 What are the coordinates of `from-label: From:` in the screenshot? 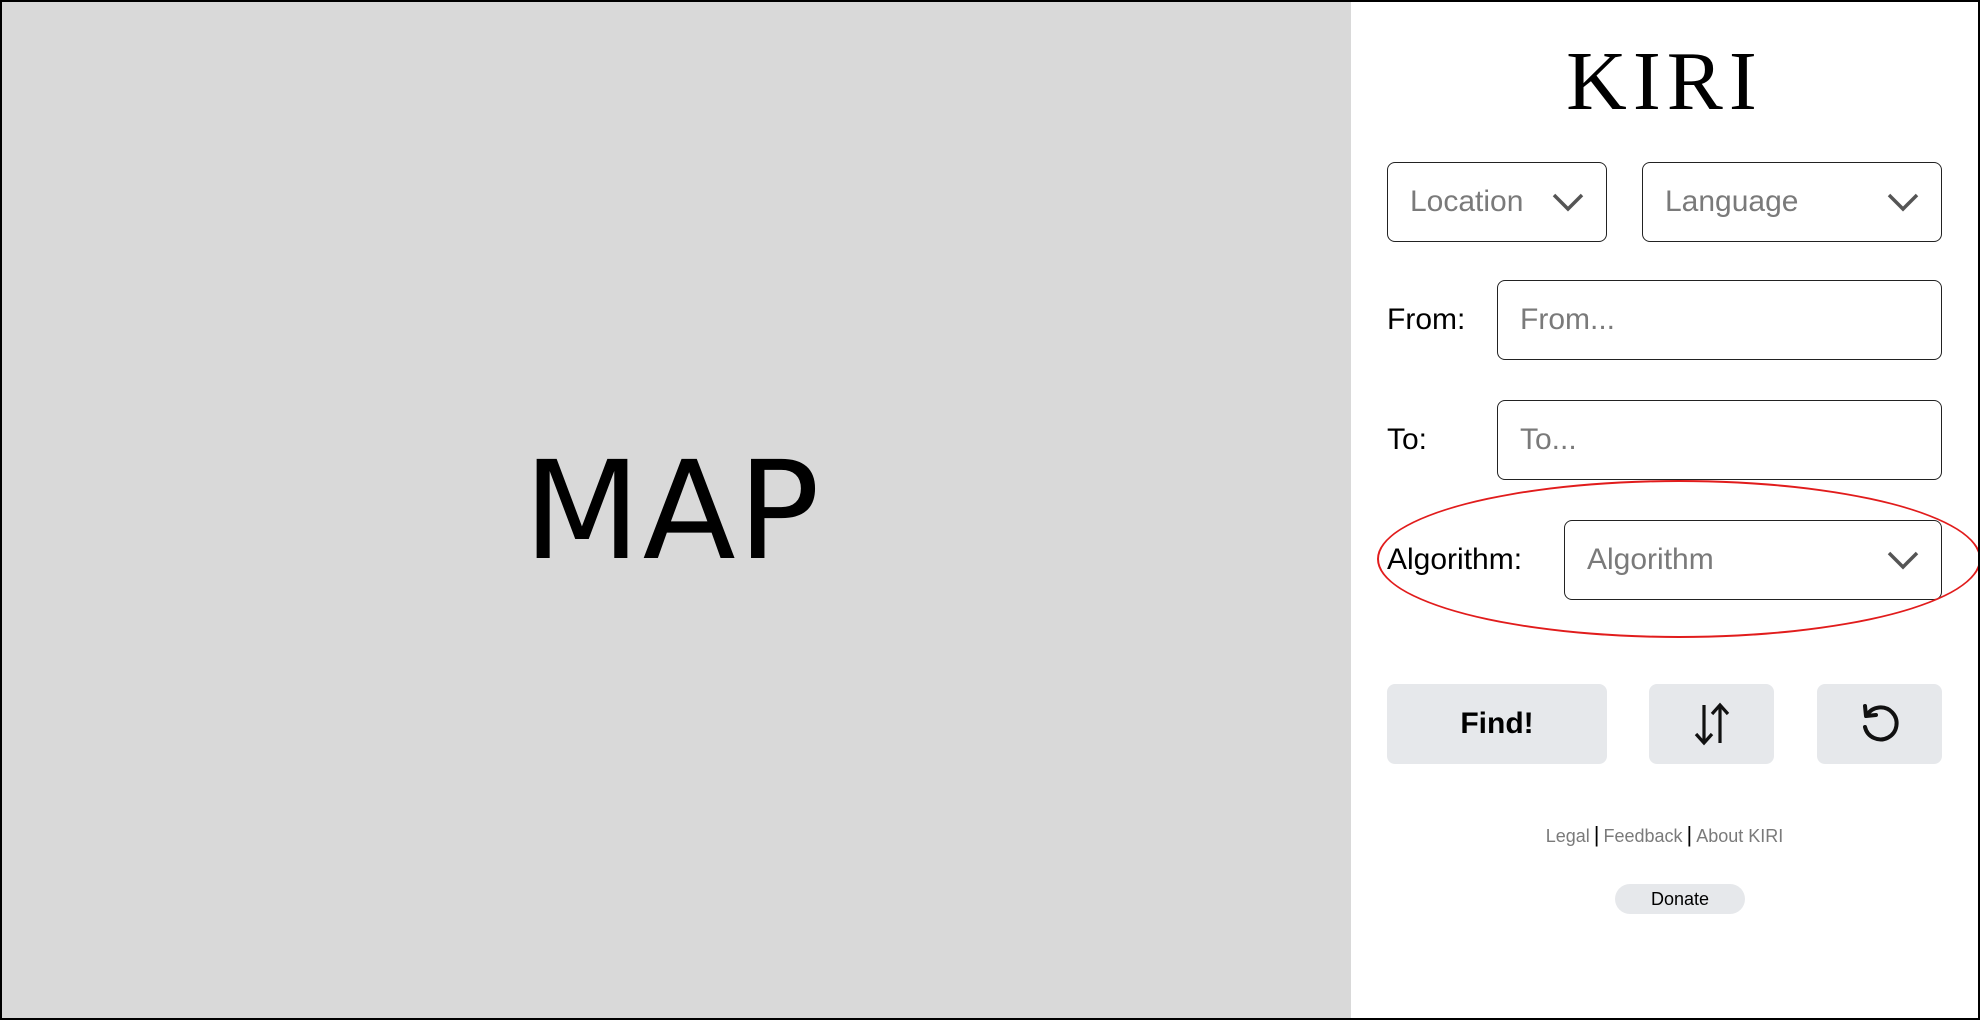 It's located at (1426, 319).